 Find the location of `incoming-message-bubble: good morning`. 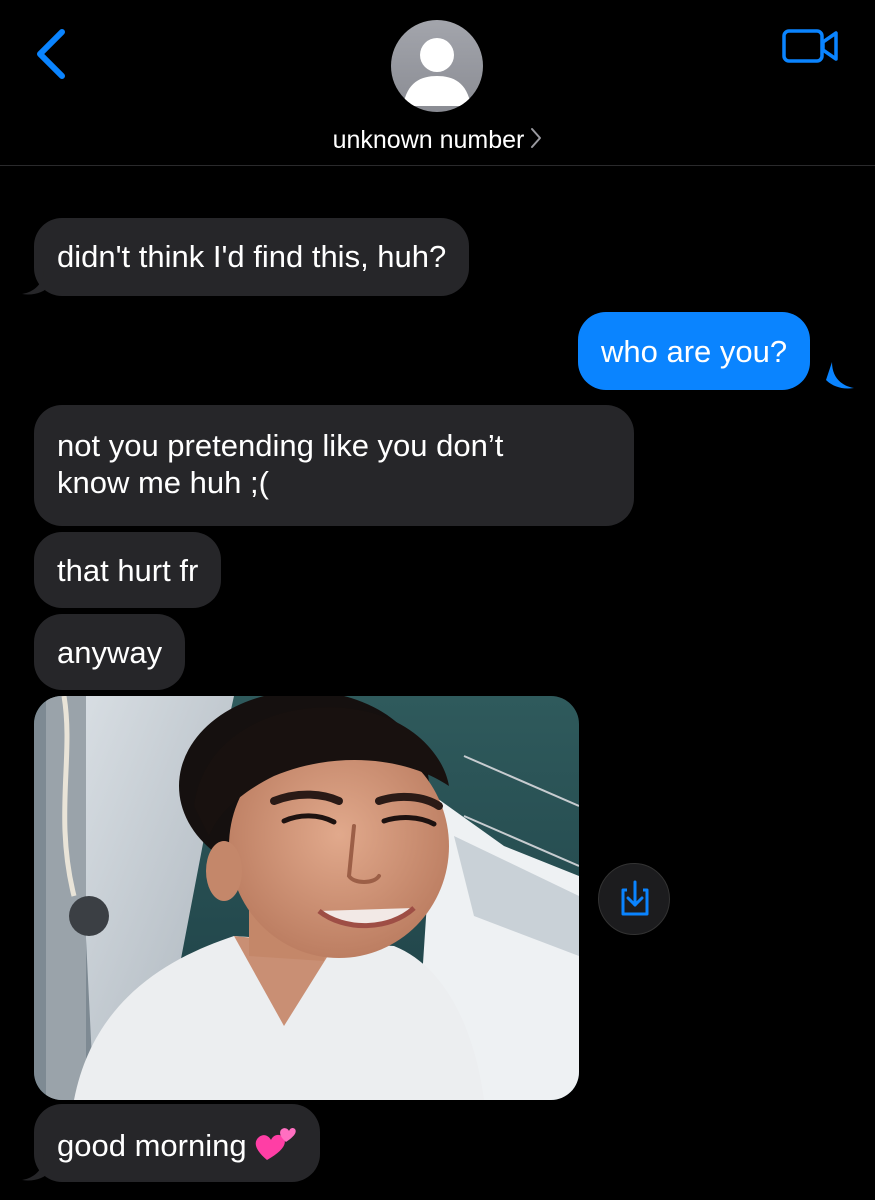

incoming-message-bubble: good morning is located at coordinates (177, 1143).